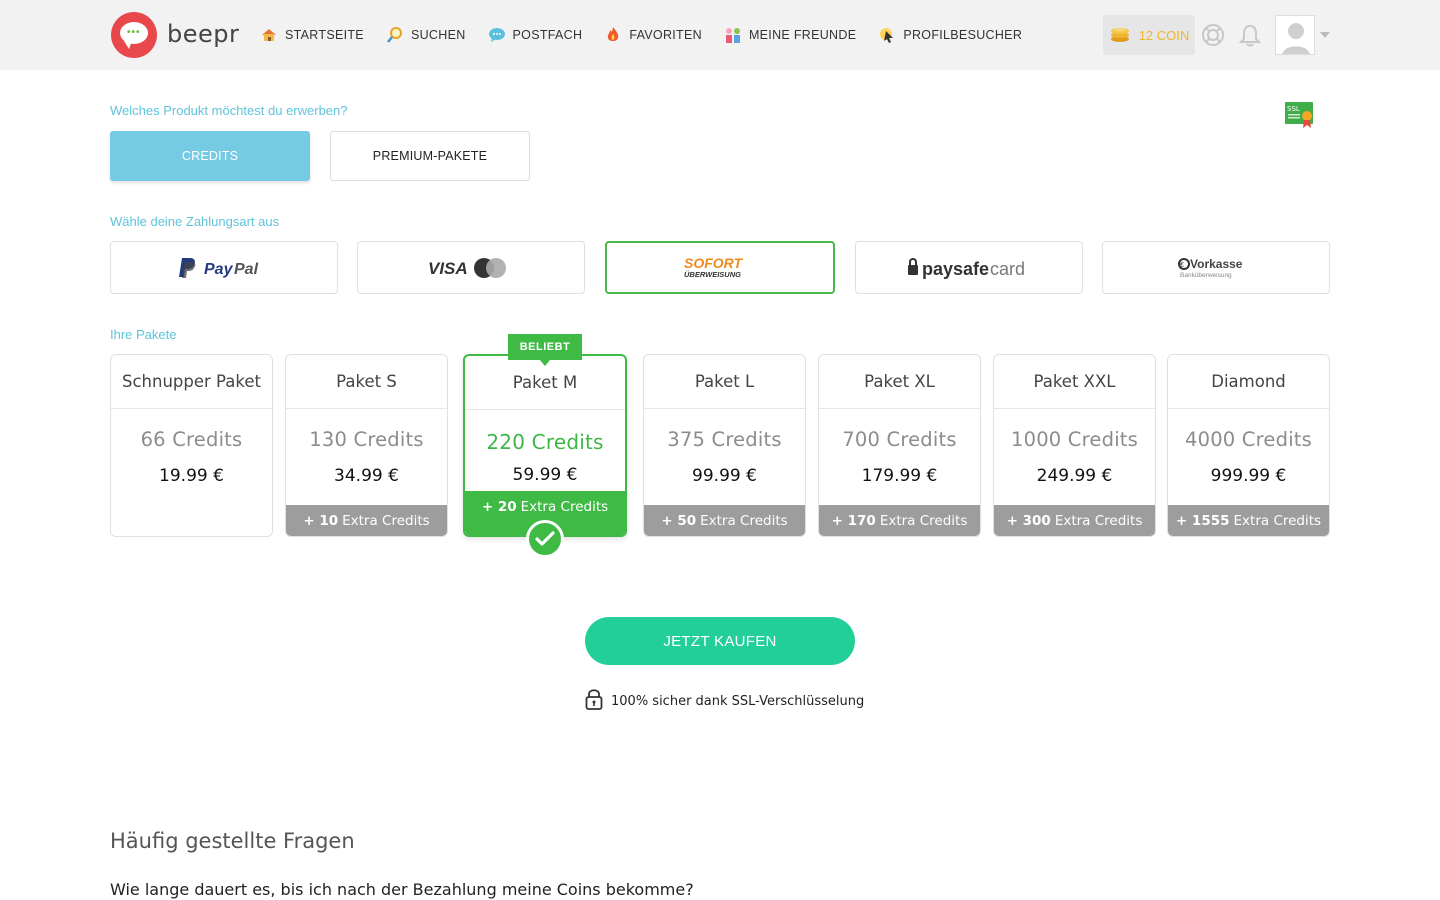 The image size is (1440, 900). I want to click on package-name: Diamond, so click(1248, 382).